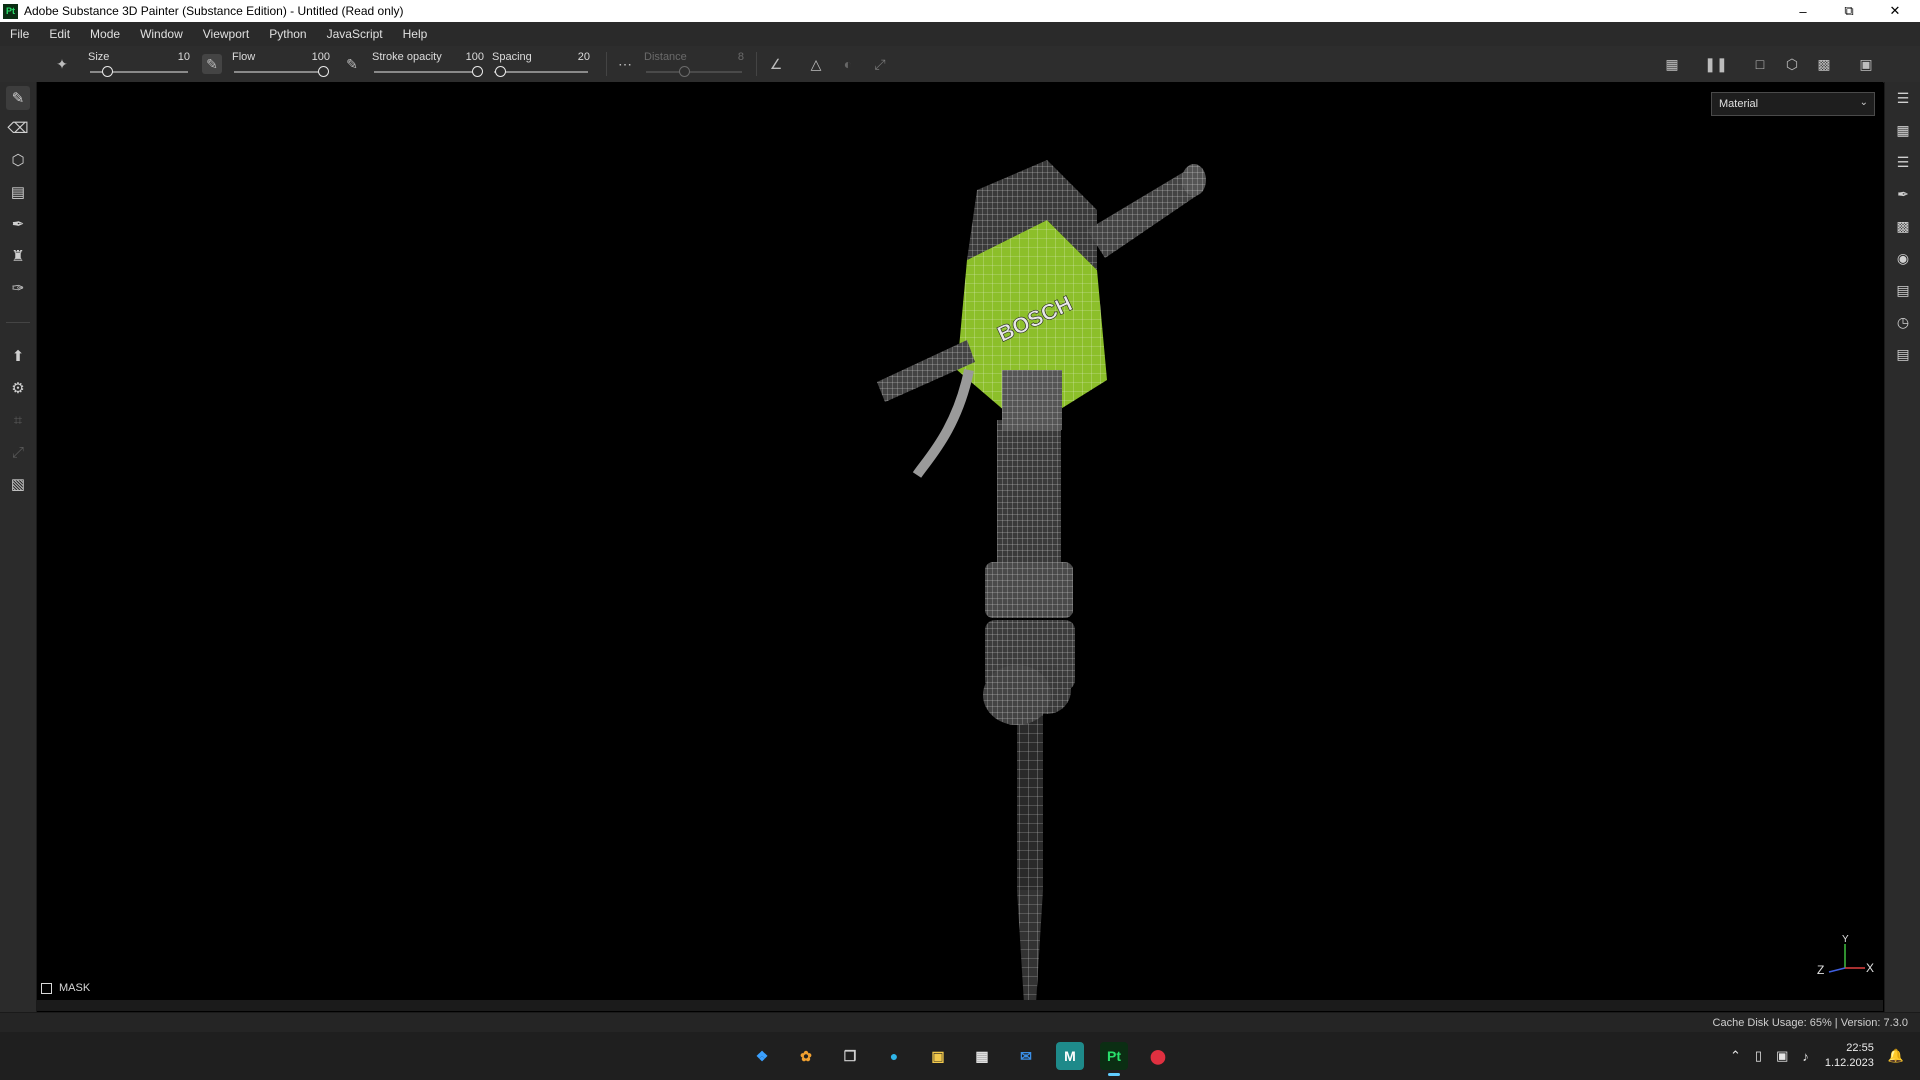  What do you see at coordinates (1903, 98) in the screenshot?
I see `layers-icon: ☰` at bounding box center [1903, 98].